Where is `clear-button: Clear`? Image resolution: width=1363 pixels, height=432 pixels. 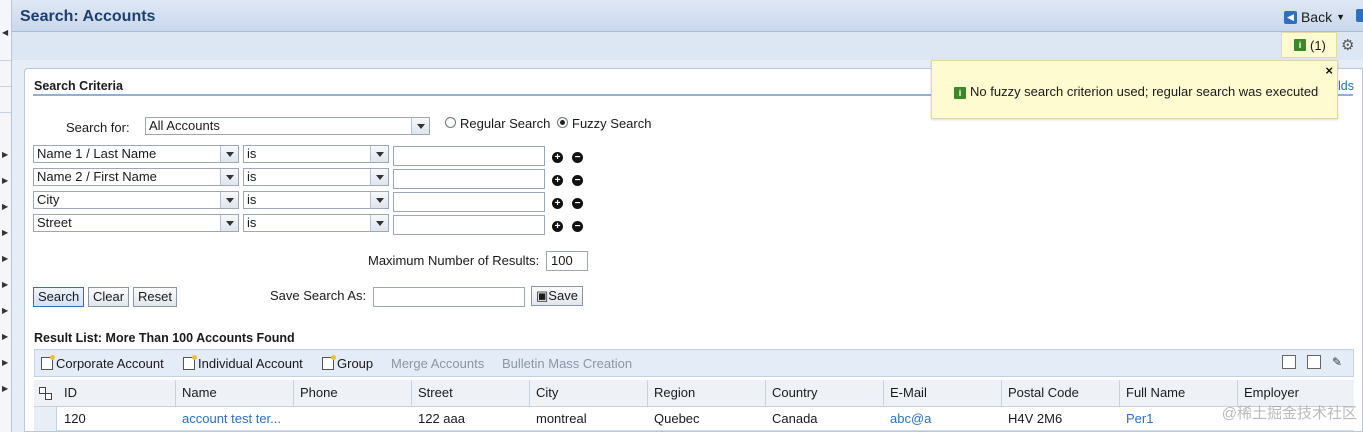 clear-button: Clear is located at coordinates (109, 297).